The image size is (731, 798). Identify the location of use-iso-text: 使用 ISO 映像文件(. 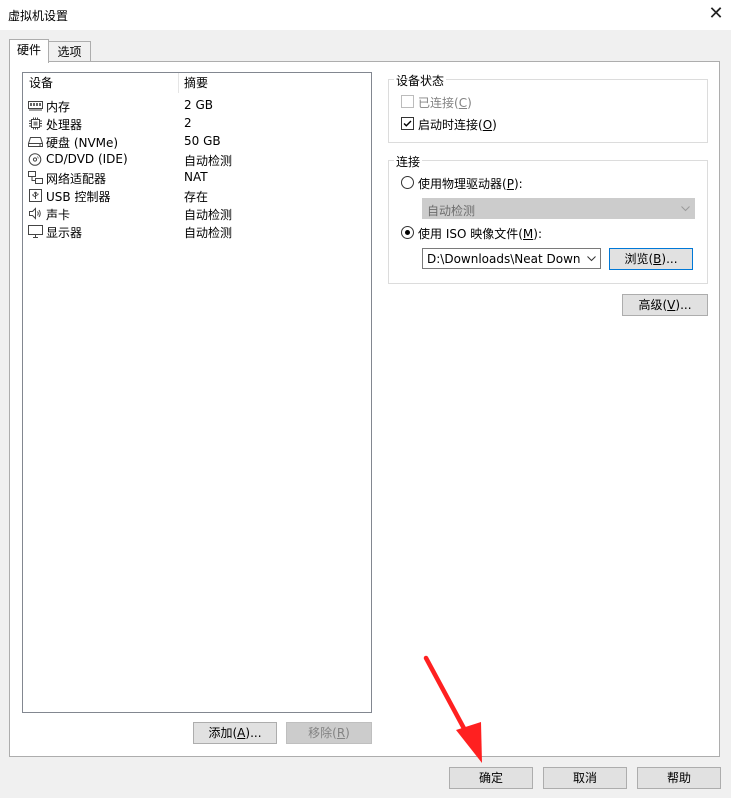
(470, 234).